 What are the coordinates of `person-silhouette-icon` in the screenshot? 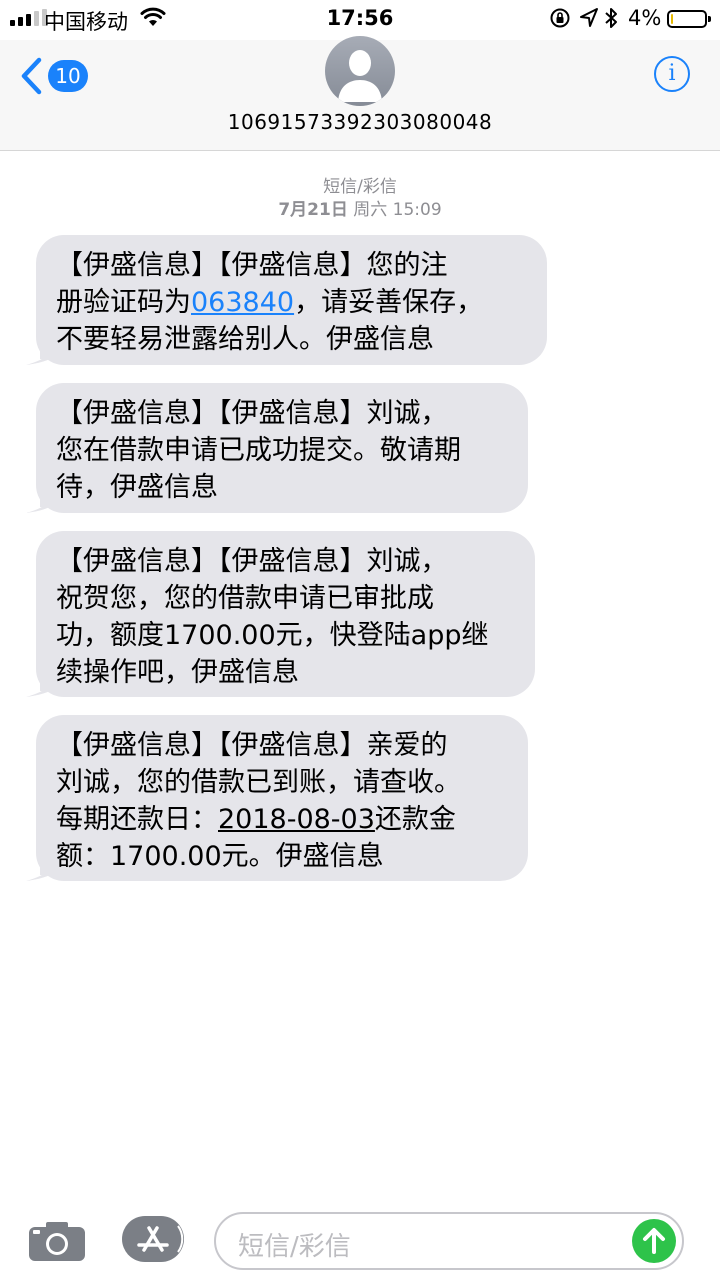 It's located at (360, 76).